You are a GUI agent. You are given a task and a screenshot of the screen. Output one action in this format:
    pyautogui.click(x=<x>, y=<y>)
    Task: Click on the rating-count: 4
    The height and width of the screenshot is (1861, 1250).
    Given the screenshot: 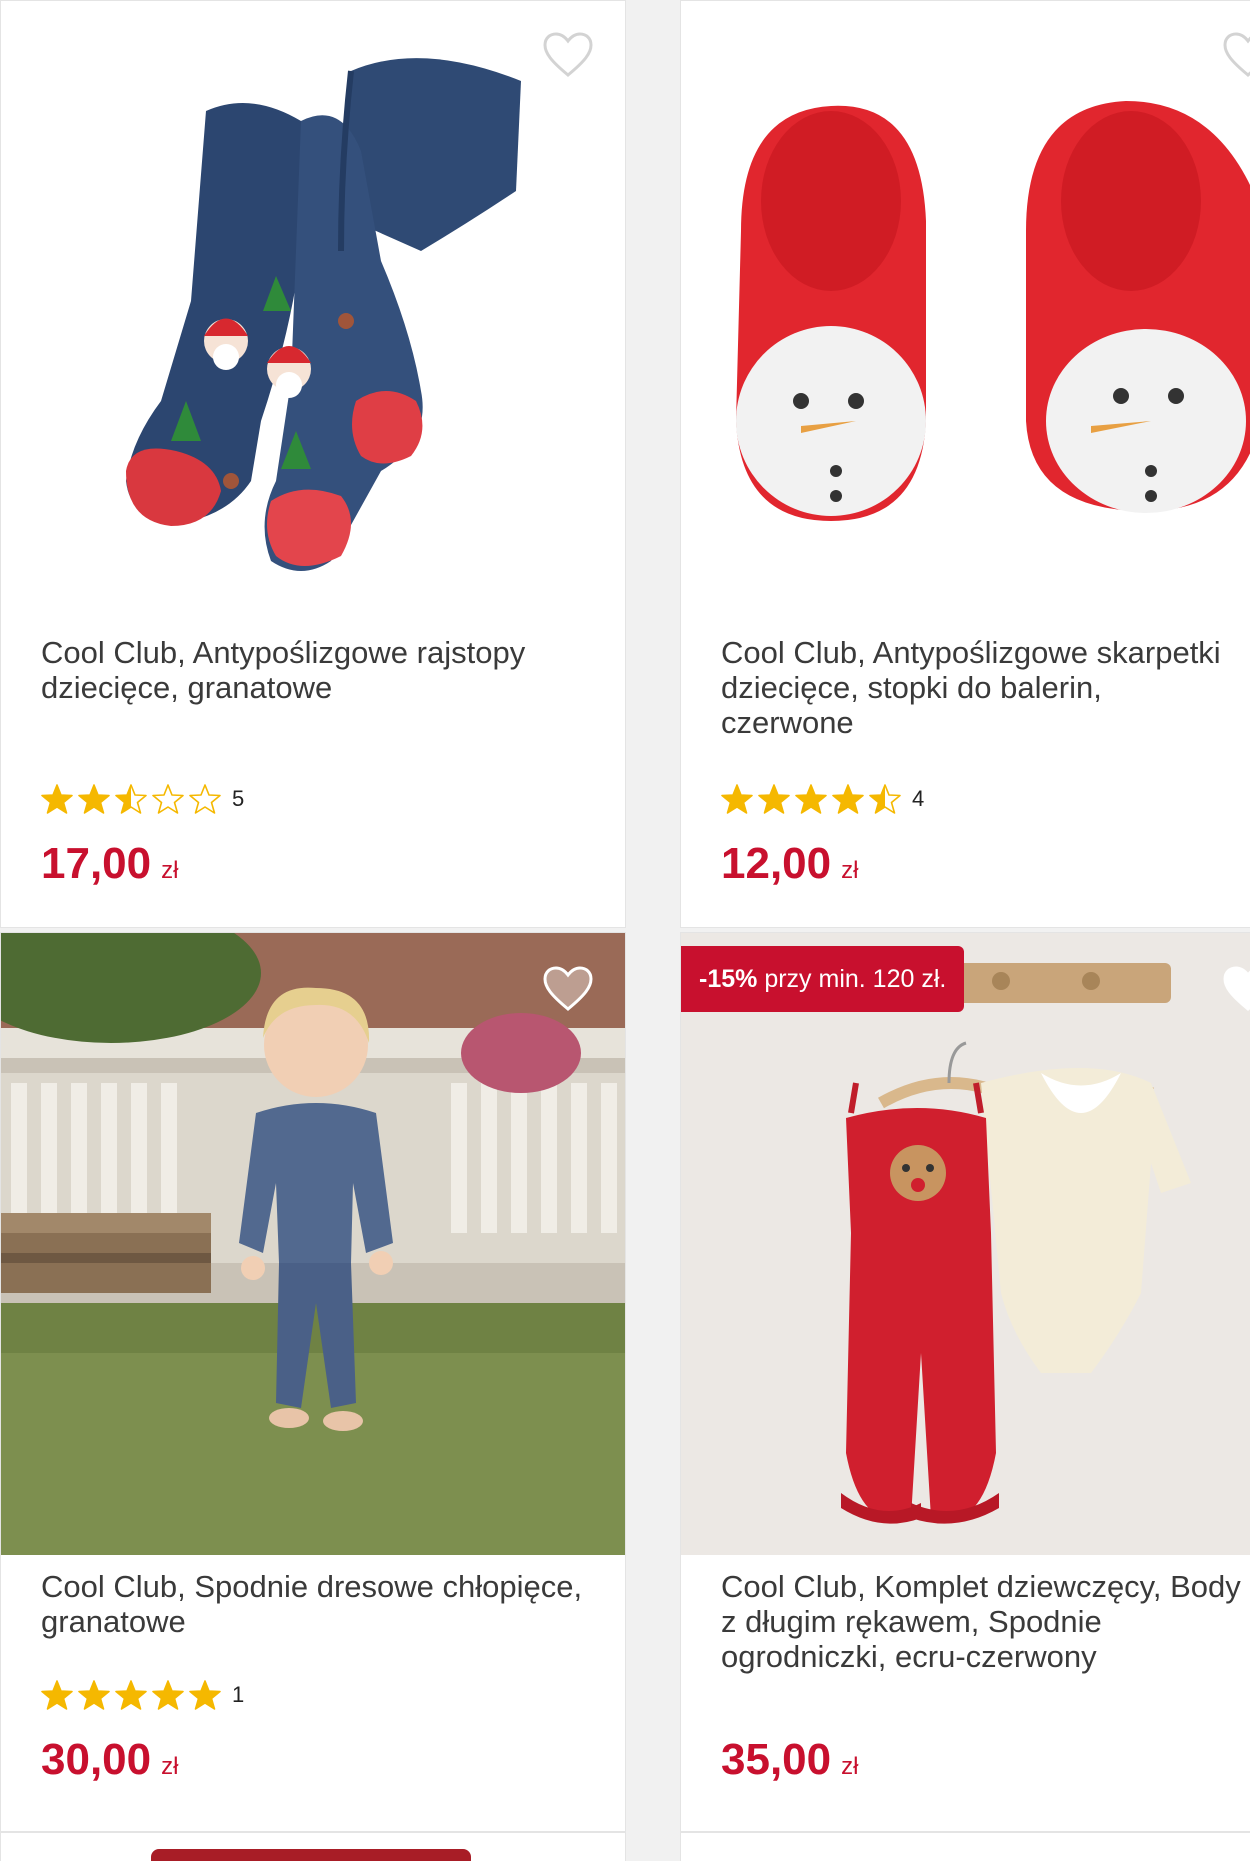 What is the action you would take?
    pyautogui.click(x=918, y=798)
    